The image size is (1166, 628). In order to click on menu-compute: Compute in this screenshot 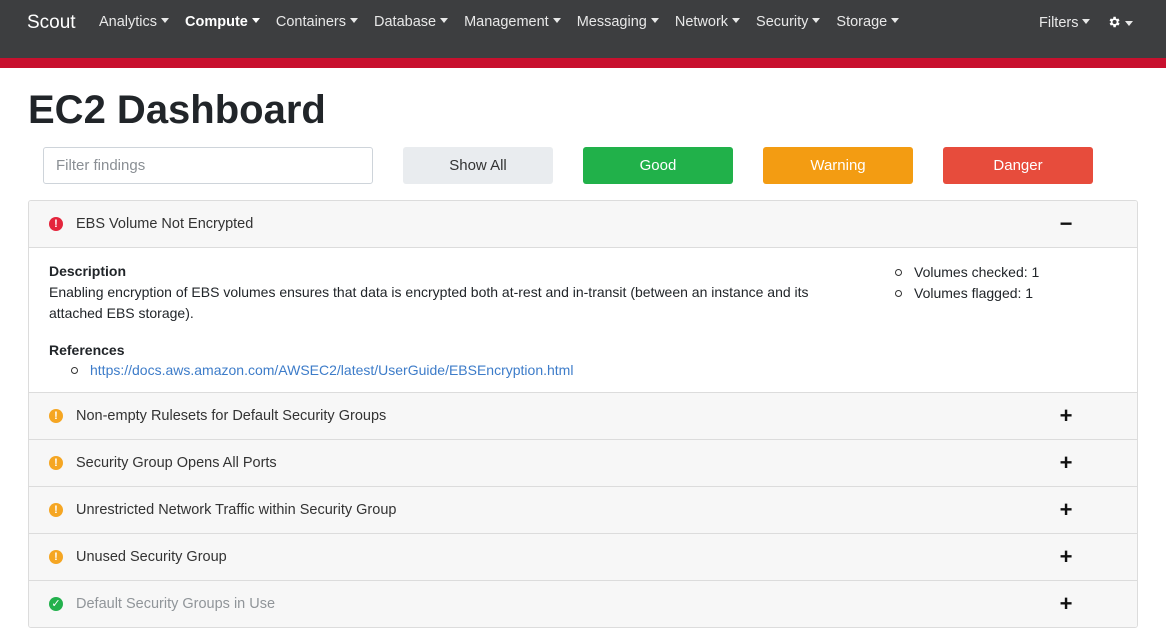, I will do `click(222, 22)`.